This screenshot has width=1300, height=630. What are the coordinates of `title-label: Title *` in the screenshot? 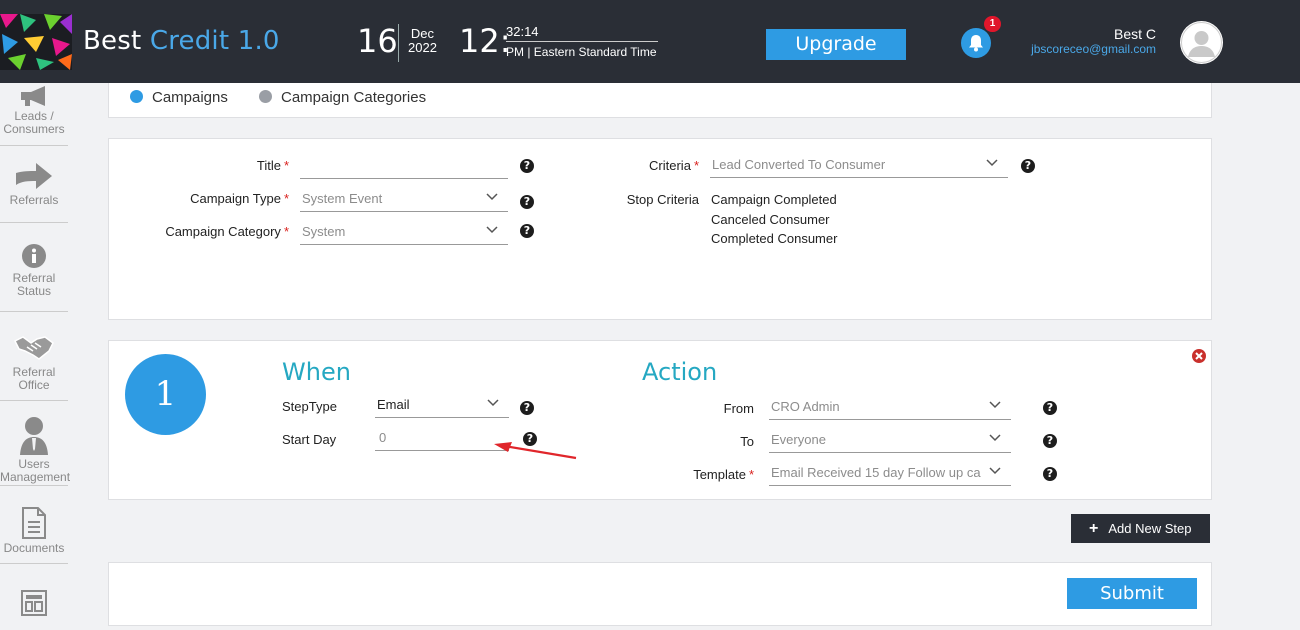 It's located at (224, 165).